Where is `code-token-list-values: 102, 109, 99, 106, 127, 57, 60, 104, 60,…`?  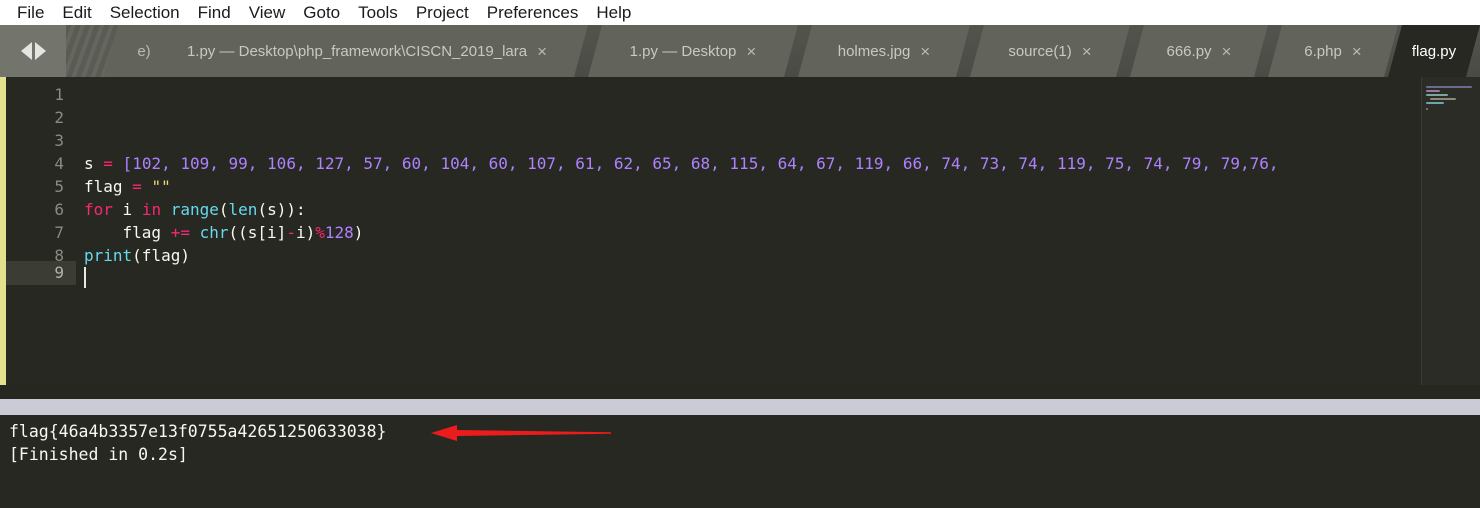
code-token-list-values: 102, 109, 99, 106, 127, 57, 60, 104, 60,… is located at coordinates (705, 163).